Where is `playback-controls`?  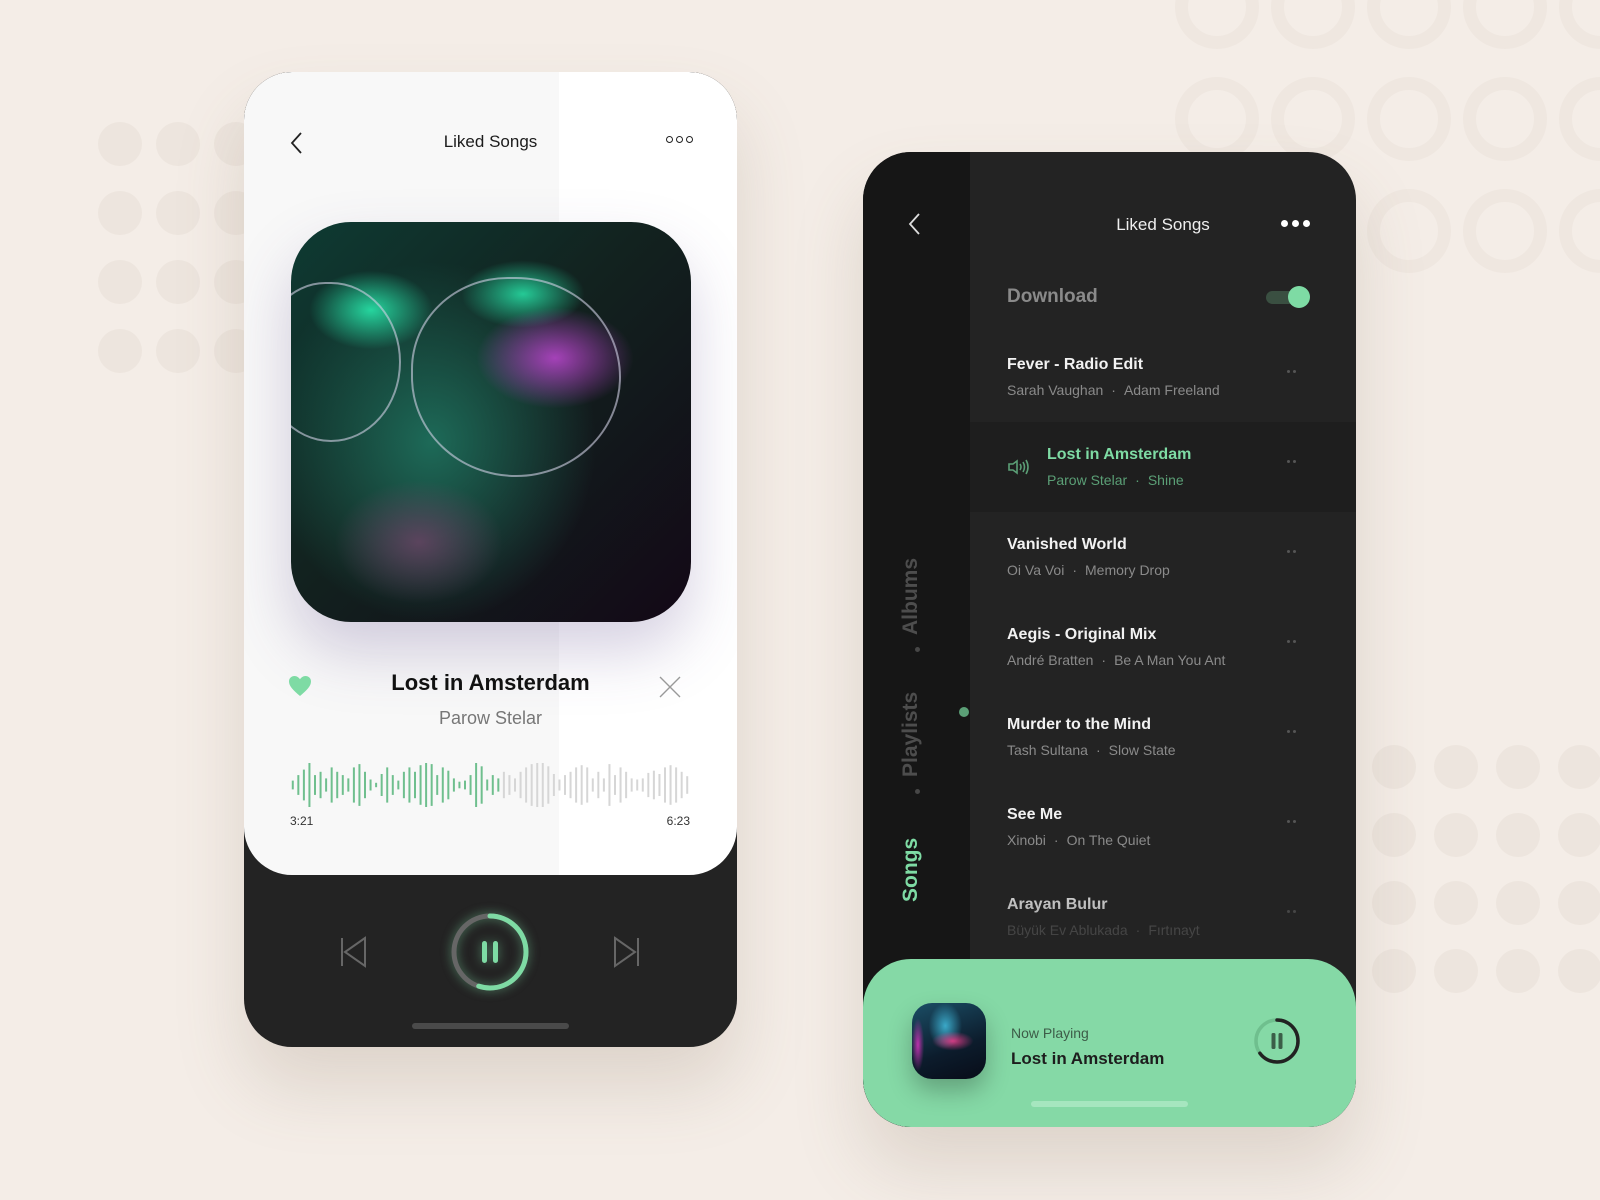
playback-controls is located at coordinates (490, 951).